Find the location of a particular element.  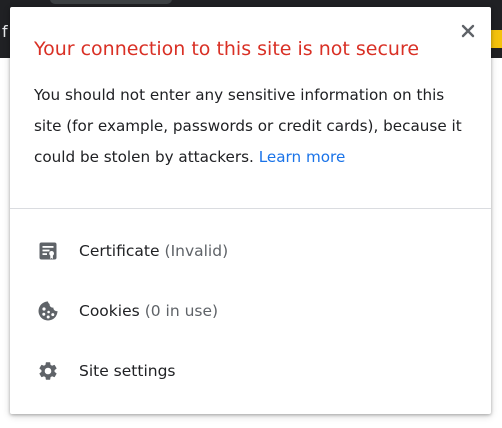

cookies-count: (0 in use) is located at coordinates (181, 311).